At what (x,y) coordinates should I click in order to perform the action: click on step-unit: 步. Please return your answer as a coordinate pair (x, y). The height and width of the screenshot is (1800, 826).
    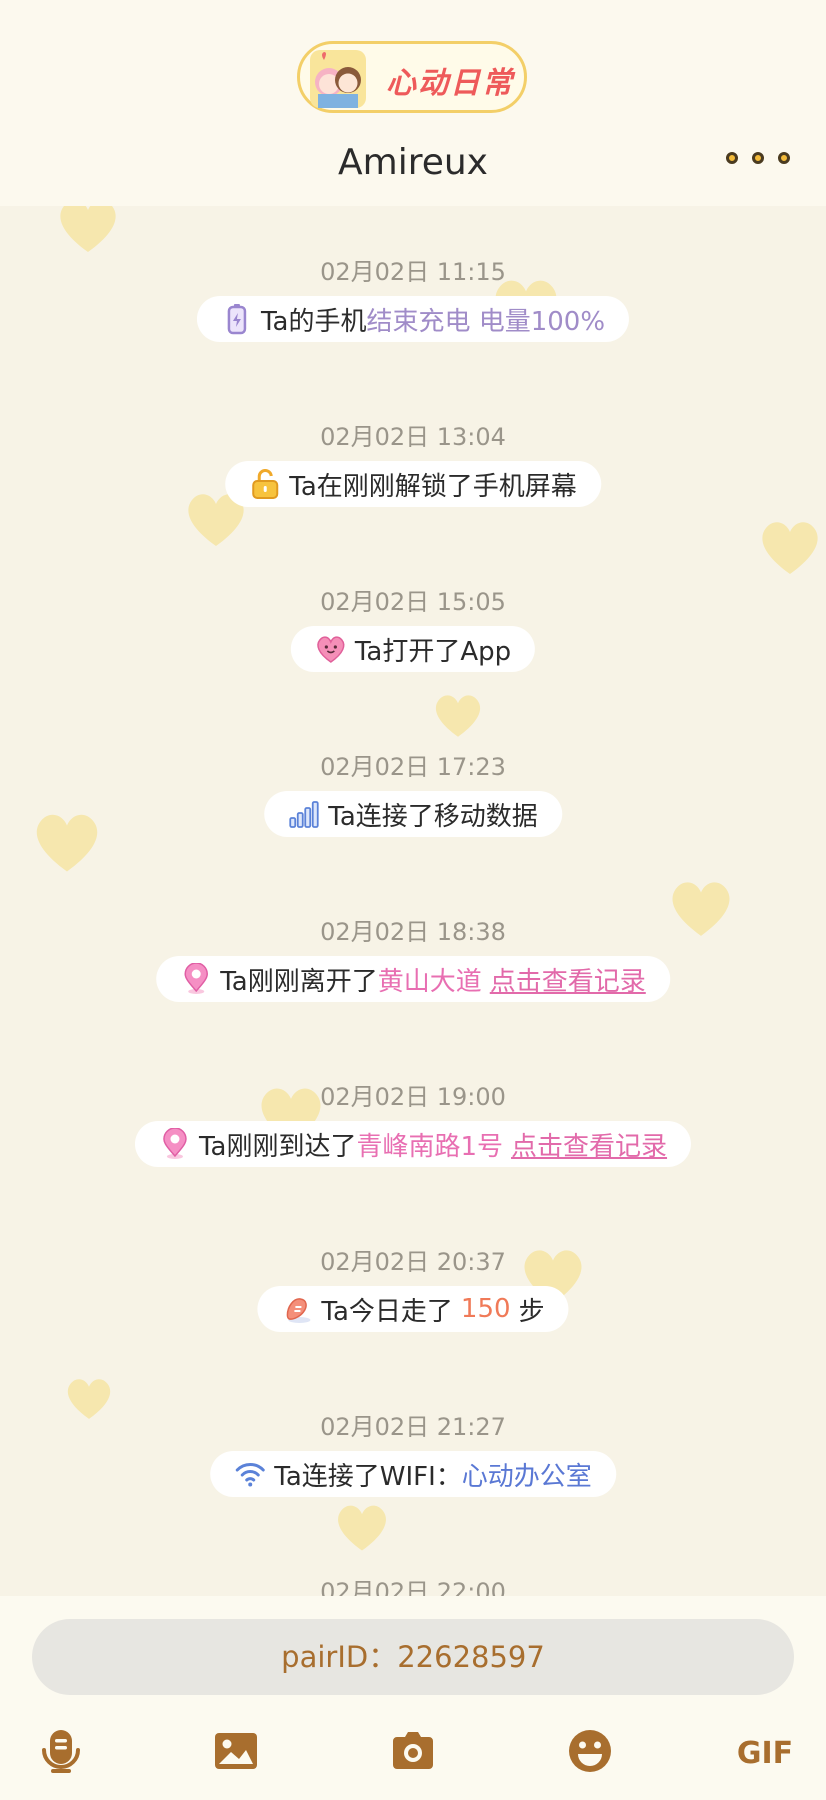
    Looking at the image, I should click on (531, 1311).